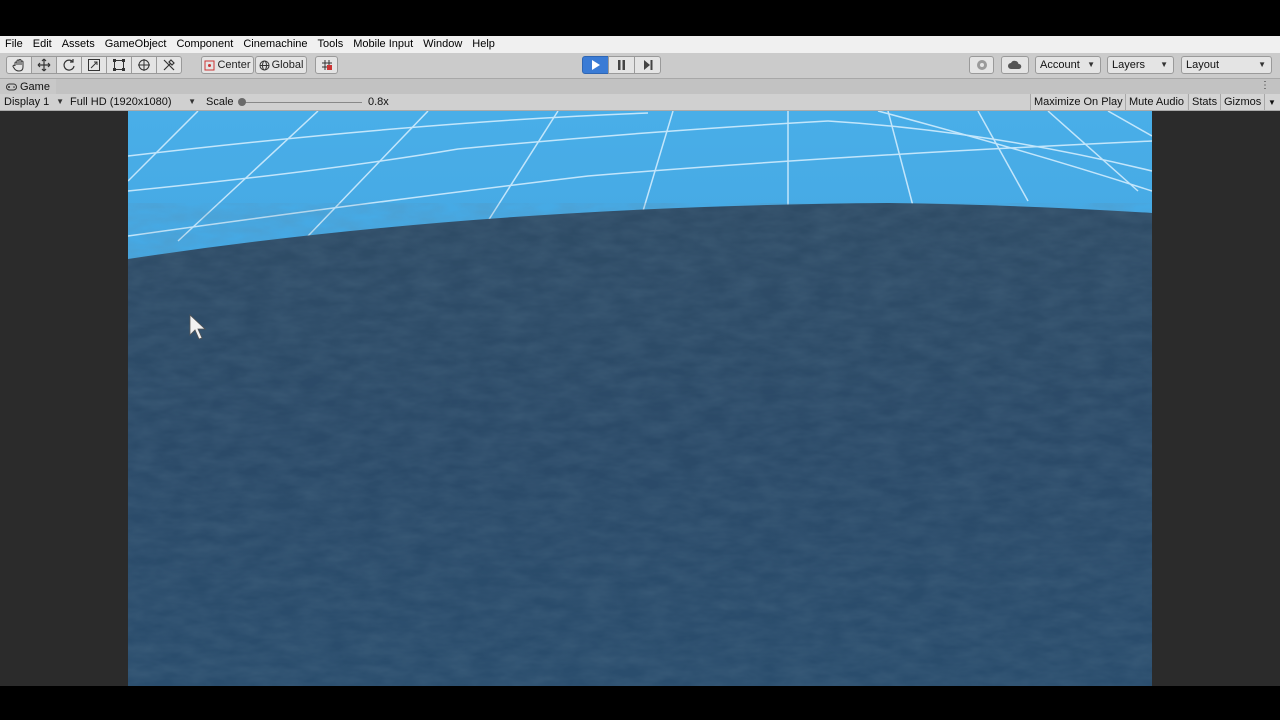  I want to click on cloud-icon, so click(1015, 64).